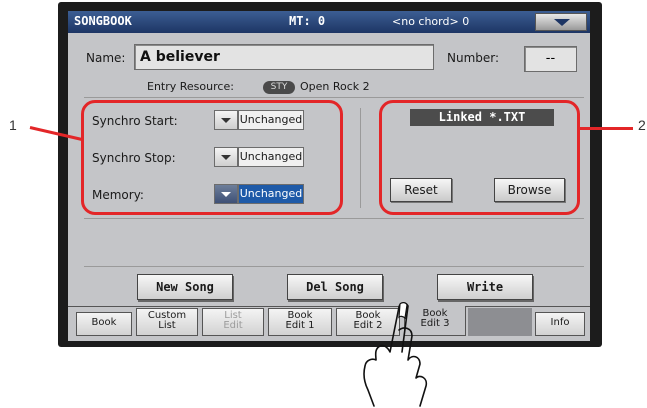 Image resolution: width=647 pixels, height=408 pixels. What do you see at coordinates (185, 287) in the screenshot?
I see `new-song-button: New Song` at bounding box center [185, 287].